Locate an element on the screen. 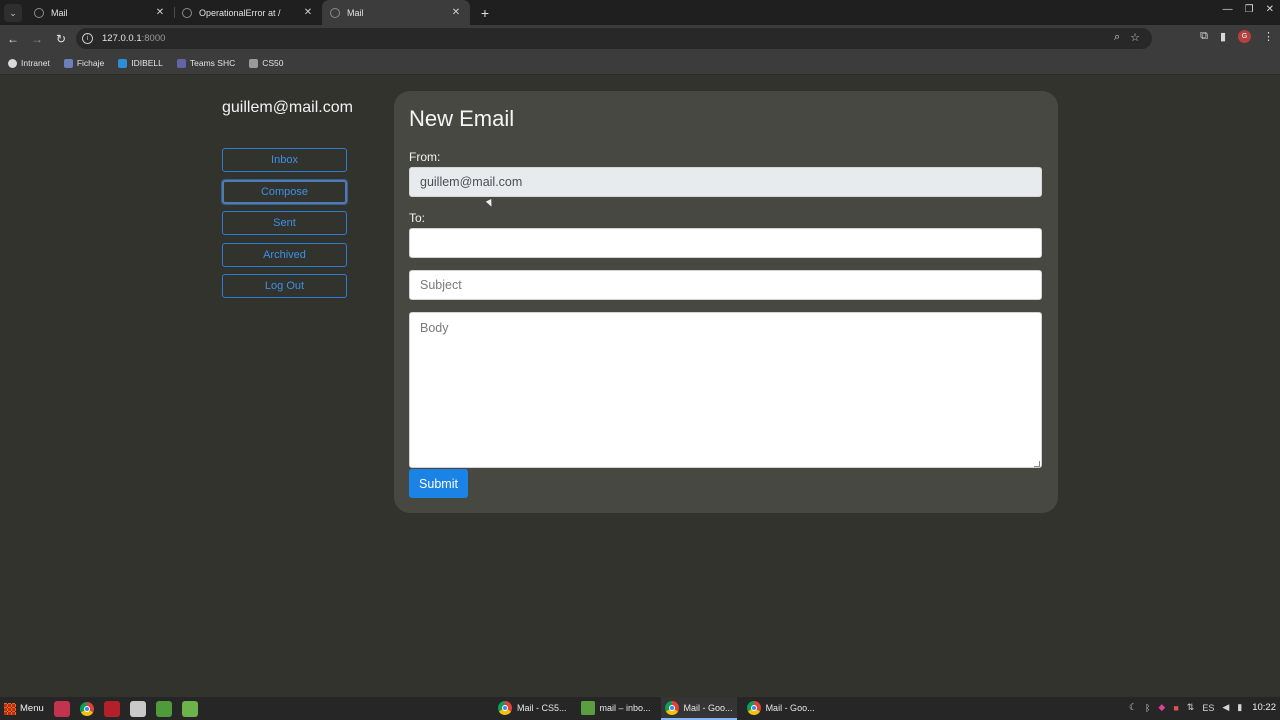 This screenshot has height=720, width=1280. keyboard-layout: ES is located at coordinates (1208, 708).